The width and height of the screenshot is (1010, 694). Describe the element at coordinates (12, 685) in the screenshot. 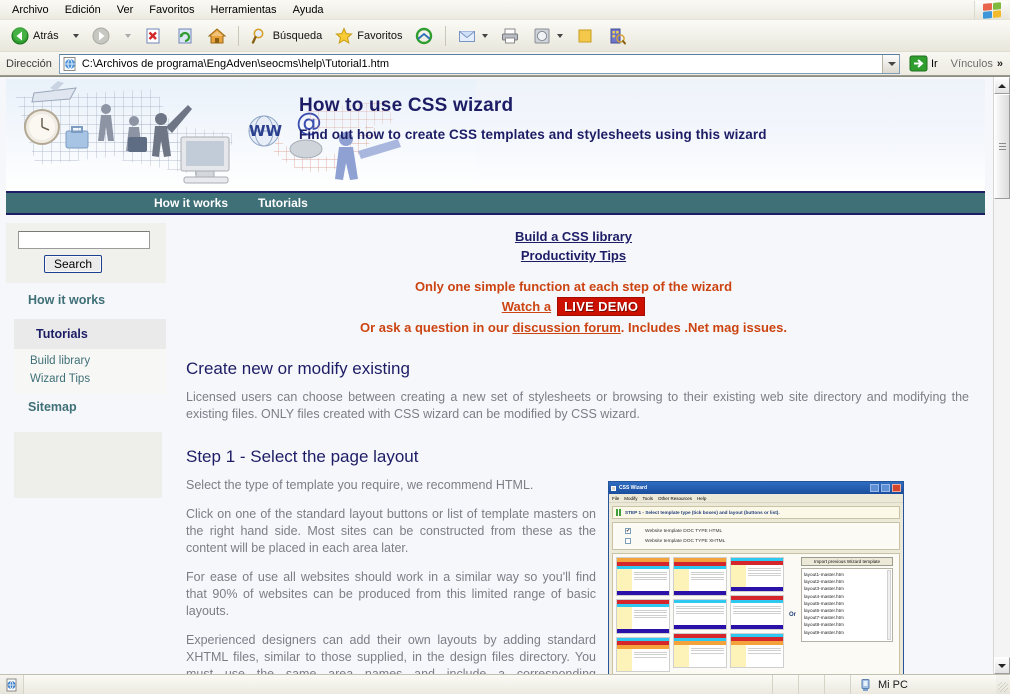

I see `document-icon` at that location.